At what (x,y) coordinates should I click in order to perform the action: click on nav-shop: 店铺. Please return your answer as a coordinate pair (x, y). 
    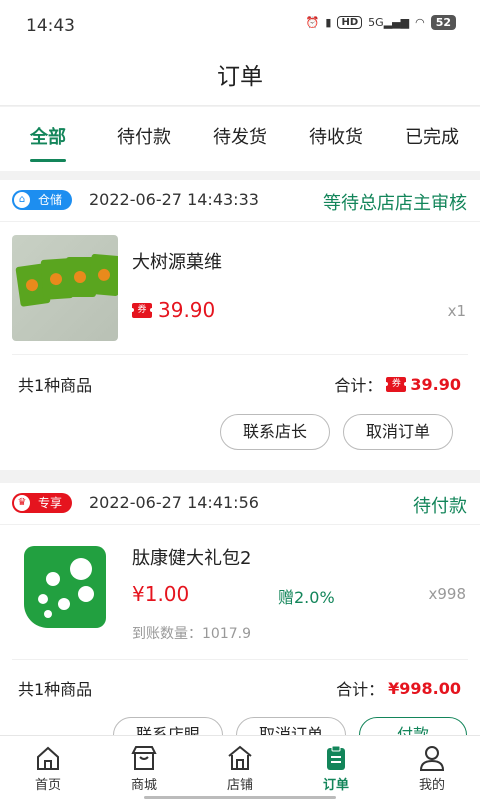
    Looking at the image, I should click on (240, 768).